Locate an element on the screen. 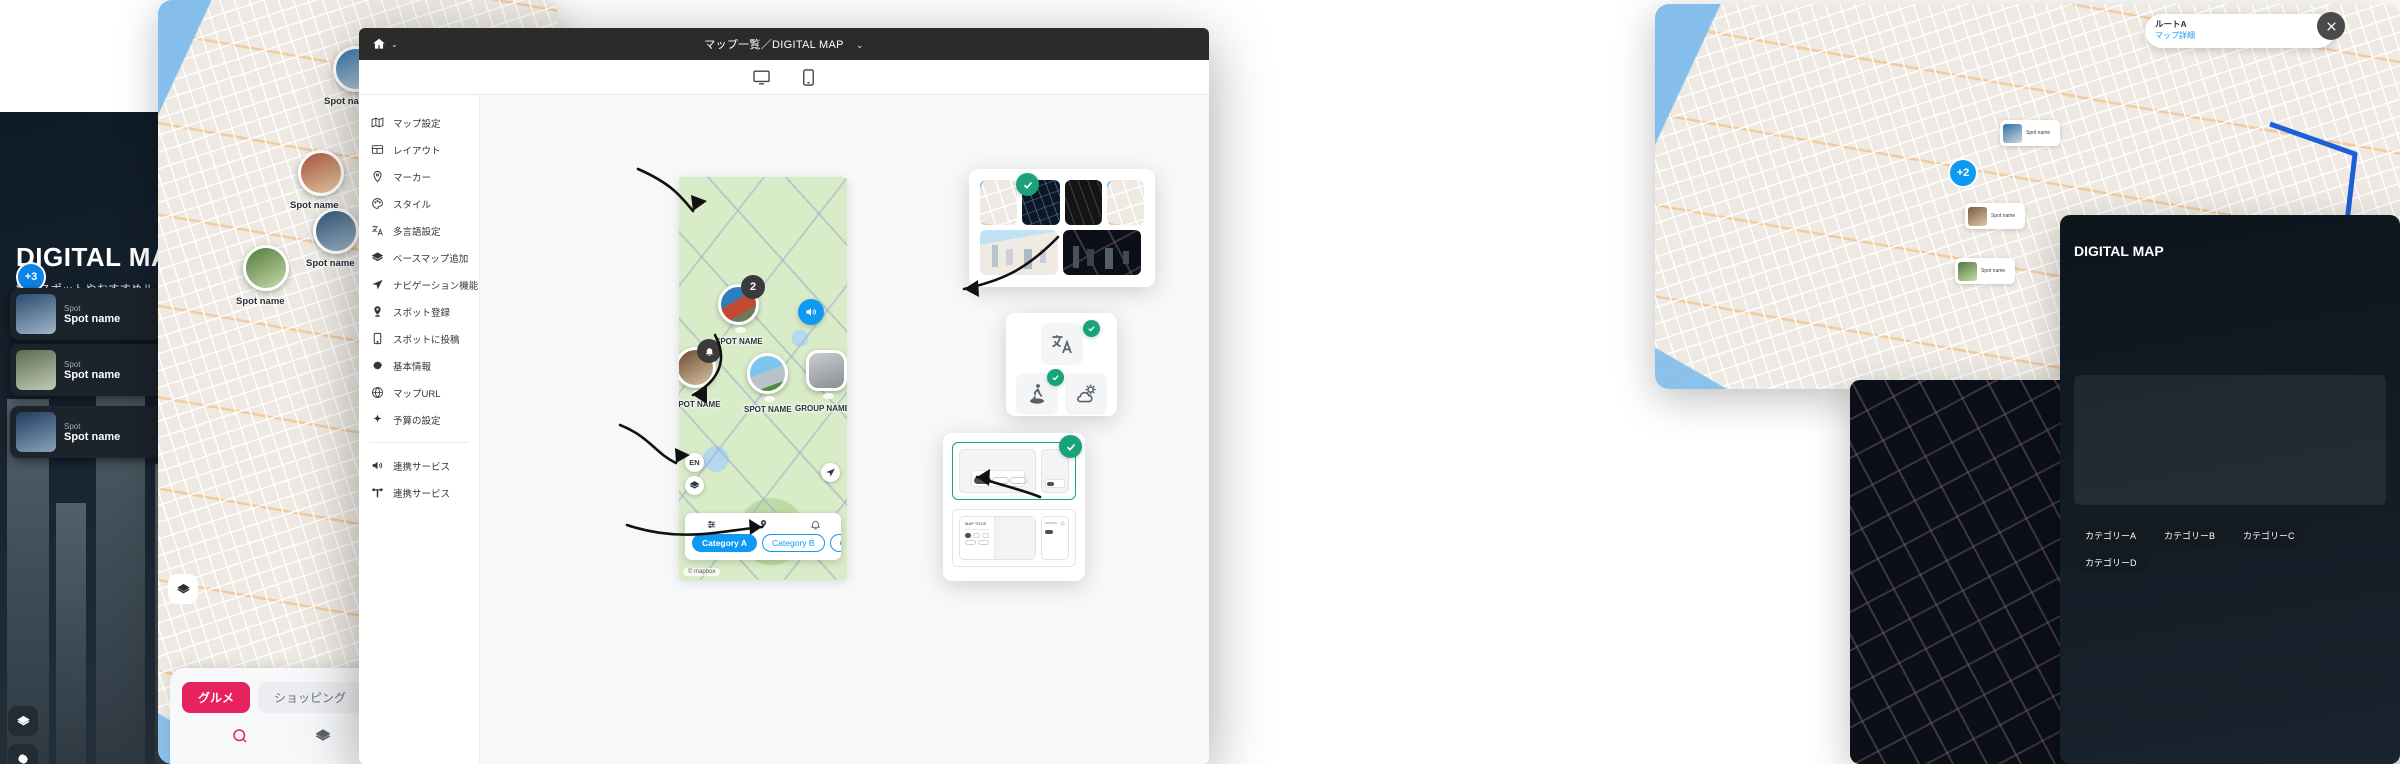  navigate-icon is located at coordinates (830, 472).